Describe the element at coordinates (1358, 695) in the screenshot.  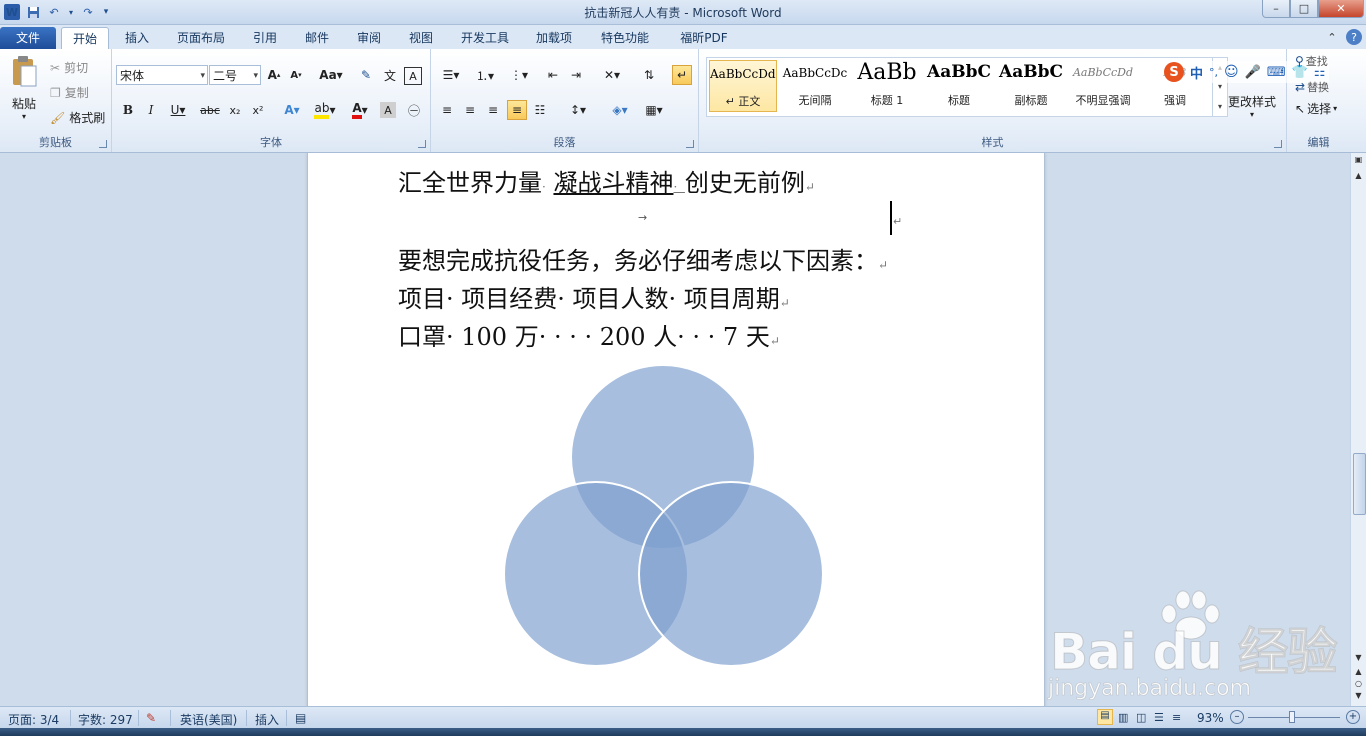
I see `next-page-icon: ▼` at that location.